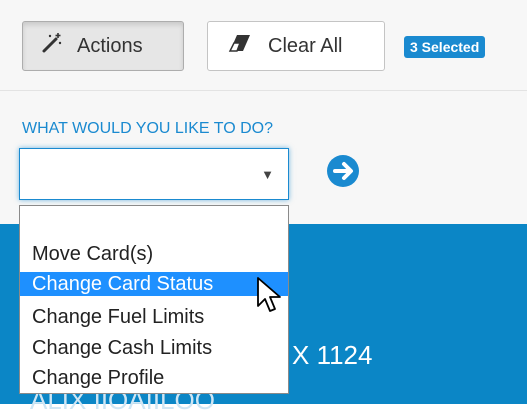  What do you see at coordinates (305, 45) in the screenshot?
I see `clear-all-label: Clear All` at bounding box center [305, 45].